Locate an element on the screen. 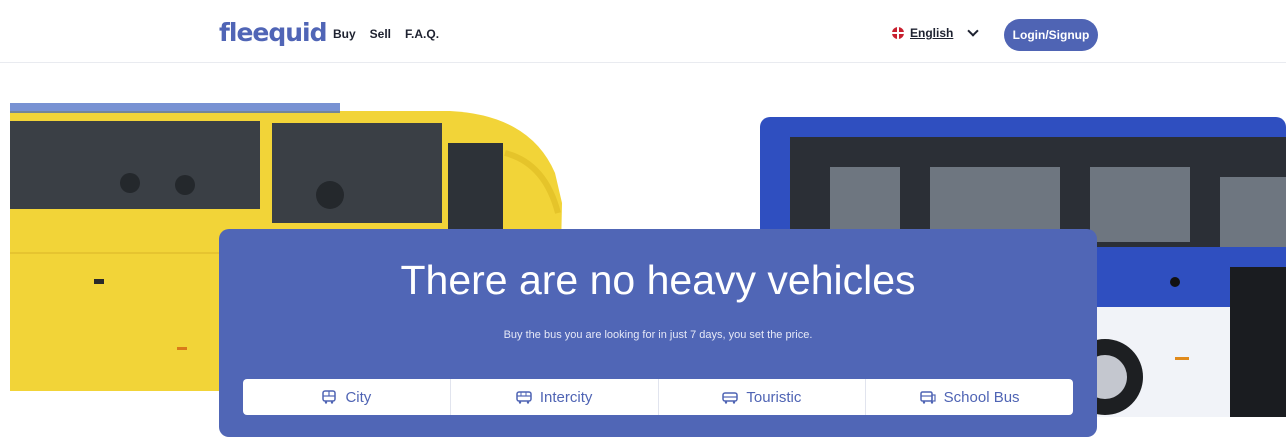 The height and width of the screenshot is (437, 1286). uk-flag-icon is located at coordinates (898, 33).